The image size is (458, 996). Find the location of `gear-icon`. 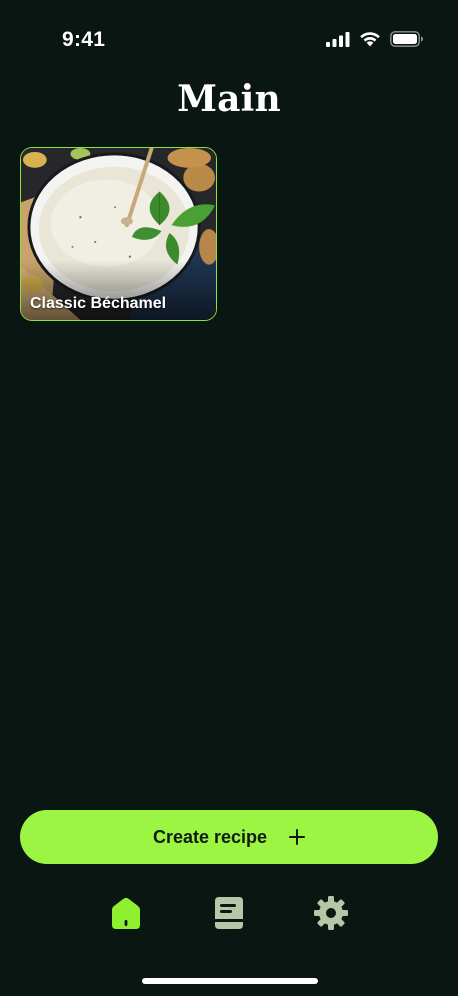

gear-icon is located at coordinates (331, 913).